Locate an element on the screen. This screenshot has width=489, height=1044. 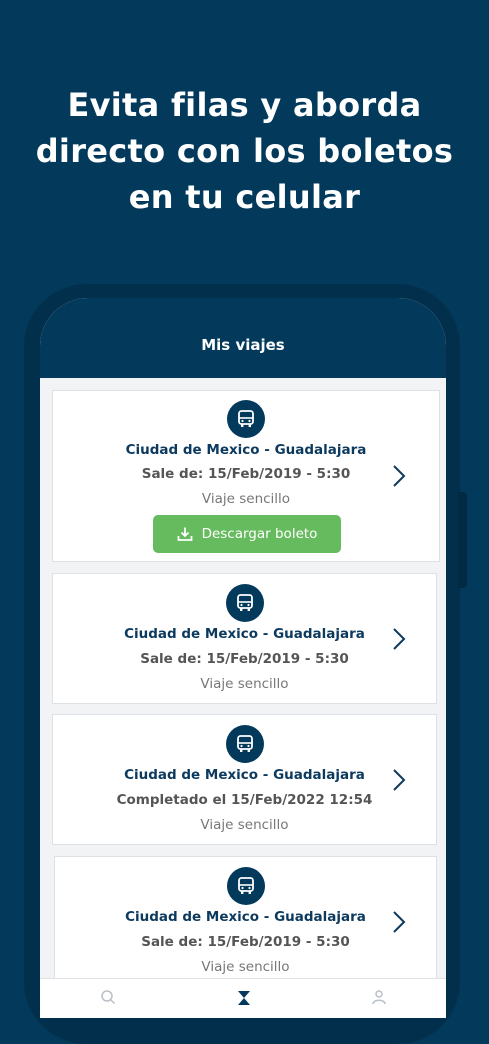
trip-completed-date: Completado el 15/Feb/2022 12:54 is located at coordinates (244, 800).